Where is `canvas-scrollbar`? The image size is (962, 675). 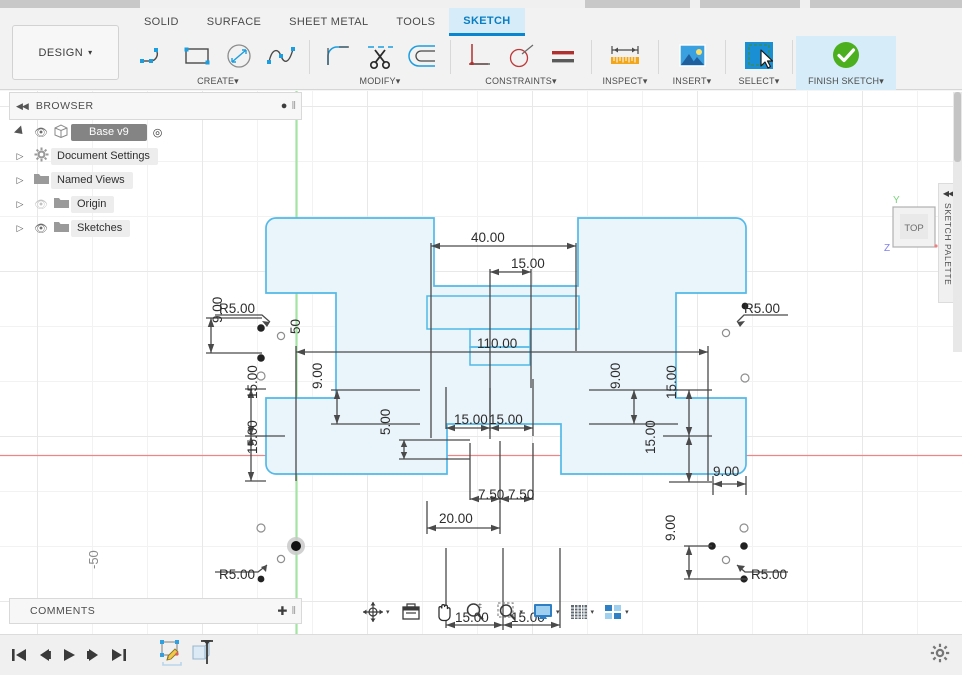
canvas-scrollbar is located at coordinates (957, 222).